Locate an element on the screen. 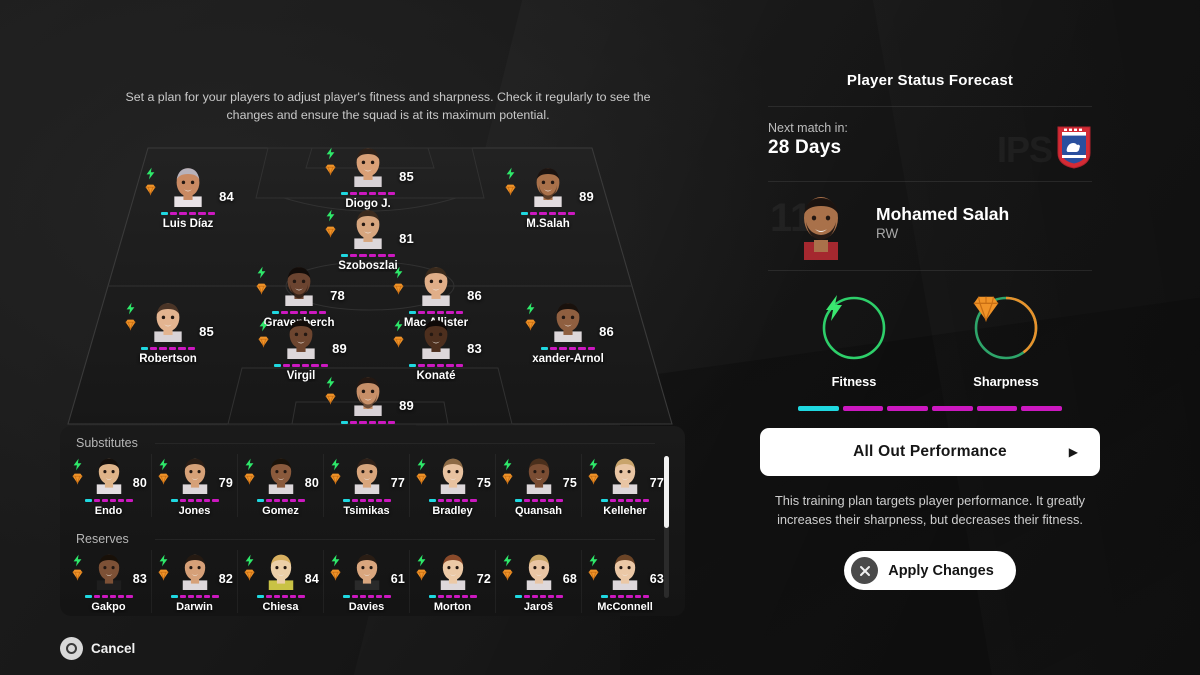 Image resolution: width=1200 pixels, height=675 pixels. player-card-visual: 79 is located at coordinates (194, 478).